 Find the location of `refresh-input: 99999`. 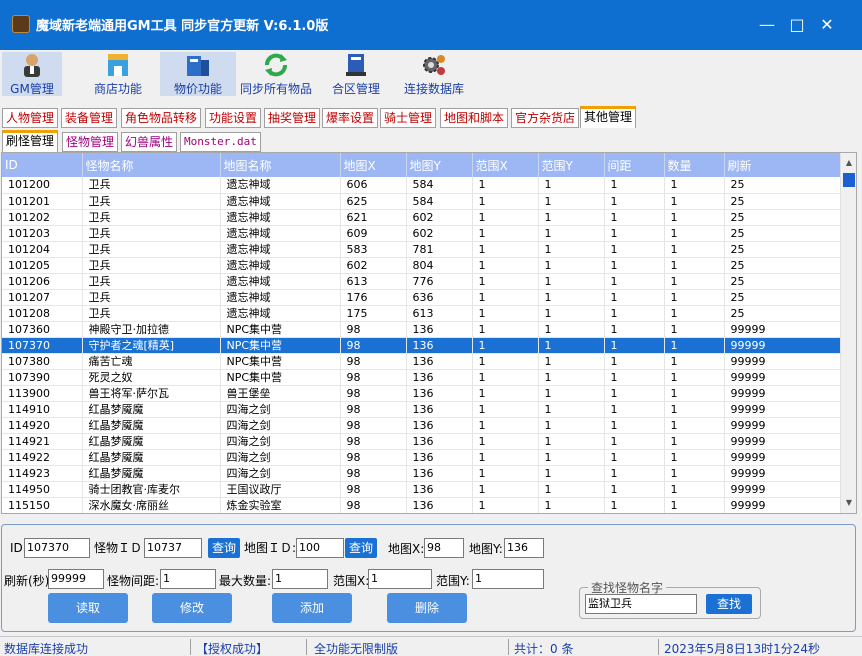

refresh-input: 99999 is located at coordinates (76, 579).